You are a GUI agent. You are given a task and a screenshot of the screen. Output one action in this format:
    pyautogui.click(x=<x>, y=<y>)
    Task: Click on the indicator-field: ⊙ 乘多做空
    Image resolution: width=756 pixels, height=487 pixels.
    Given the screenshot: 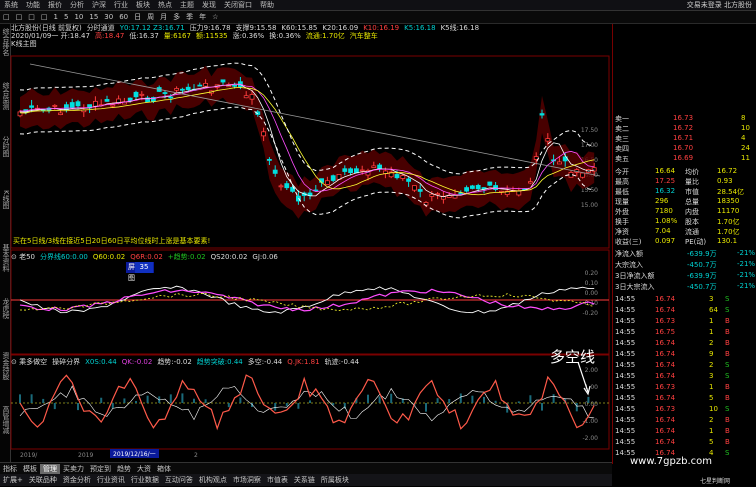 What is the action you would take?
    pyautogui.click(x=29, y=362)
    